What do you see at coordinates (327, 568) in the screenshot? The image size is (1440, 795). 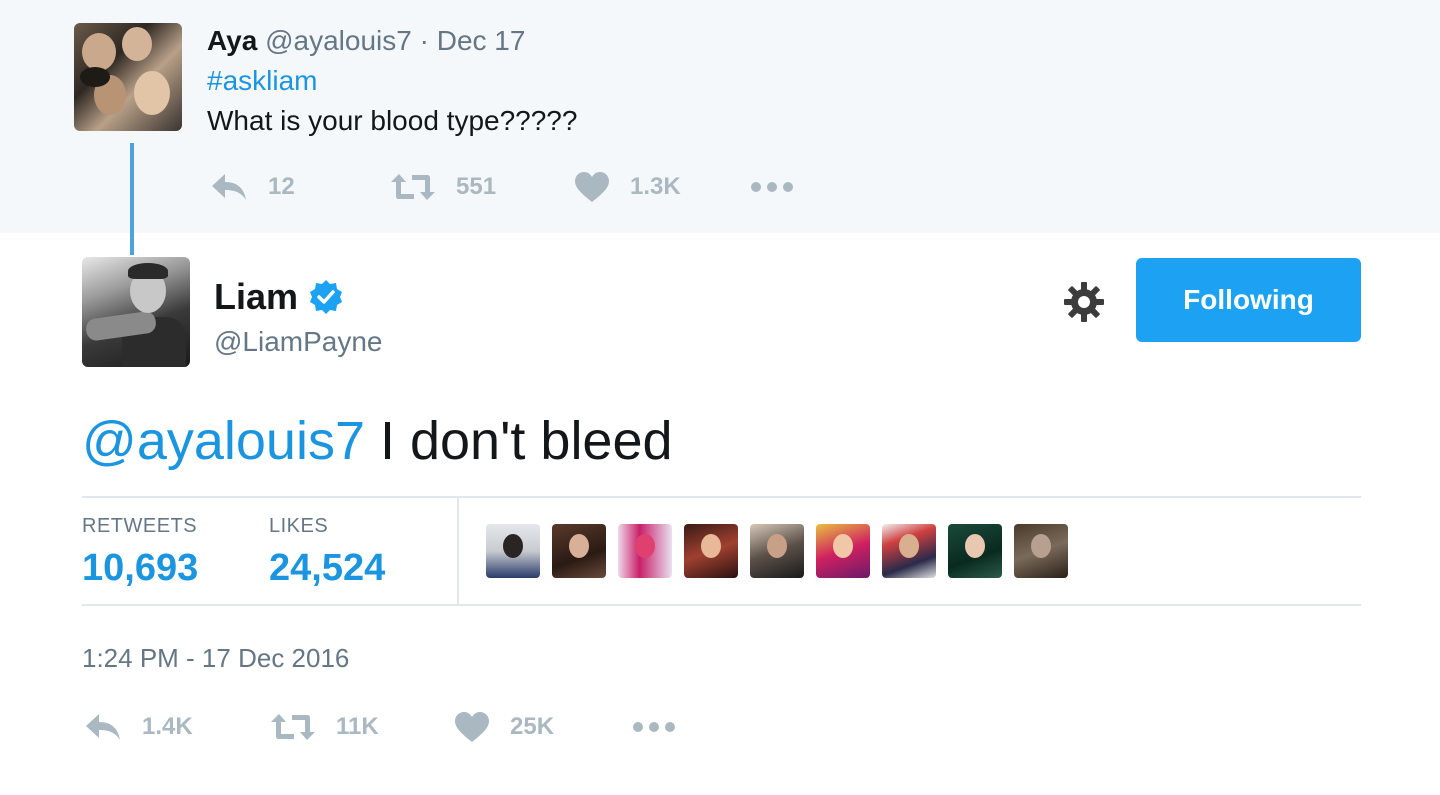 I see `likes-value: 24,524` at bounding box center [327, 568].